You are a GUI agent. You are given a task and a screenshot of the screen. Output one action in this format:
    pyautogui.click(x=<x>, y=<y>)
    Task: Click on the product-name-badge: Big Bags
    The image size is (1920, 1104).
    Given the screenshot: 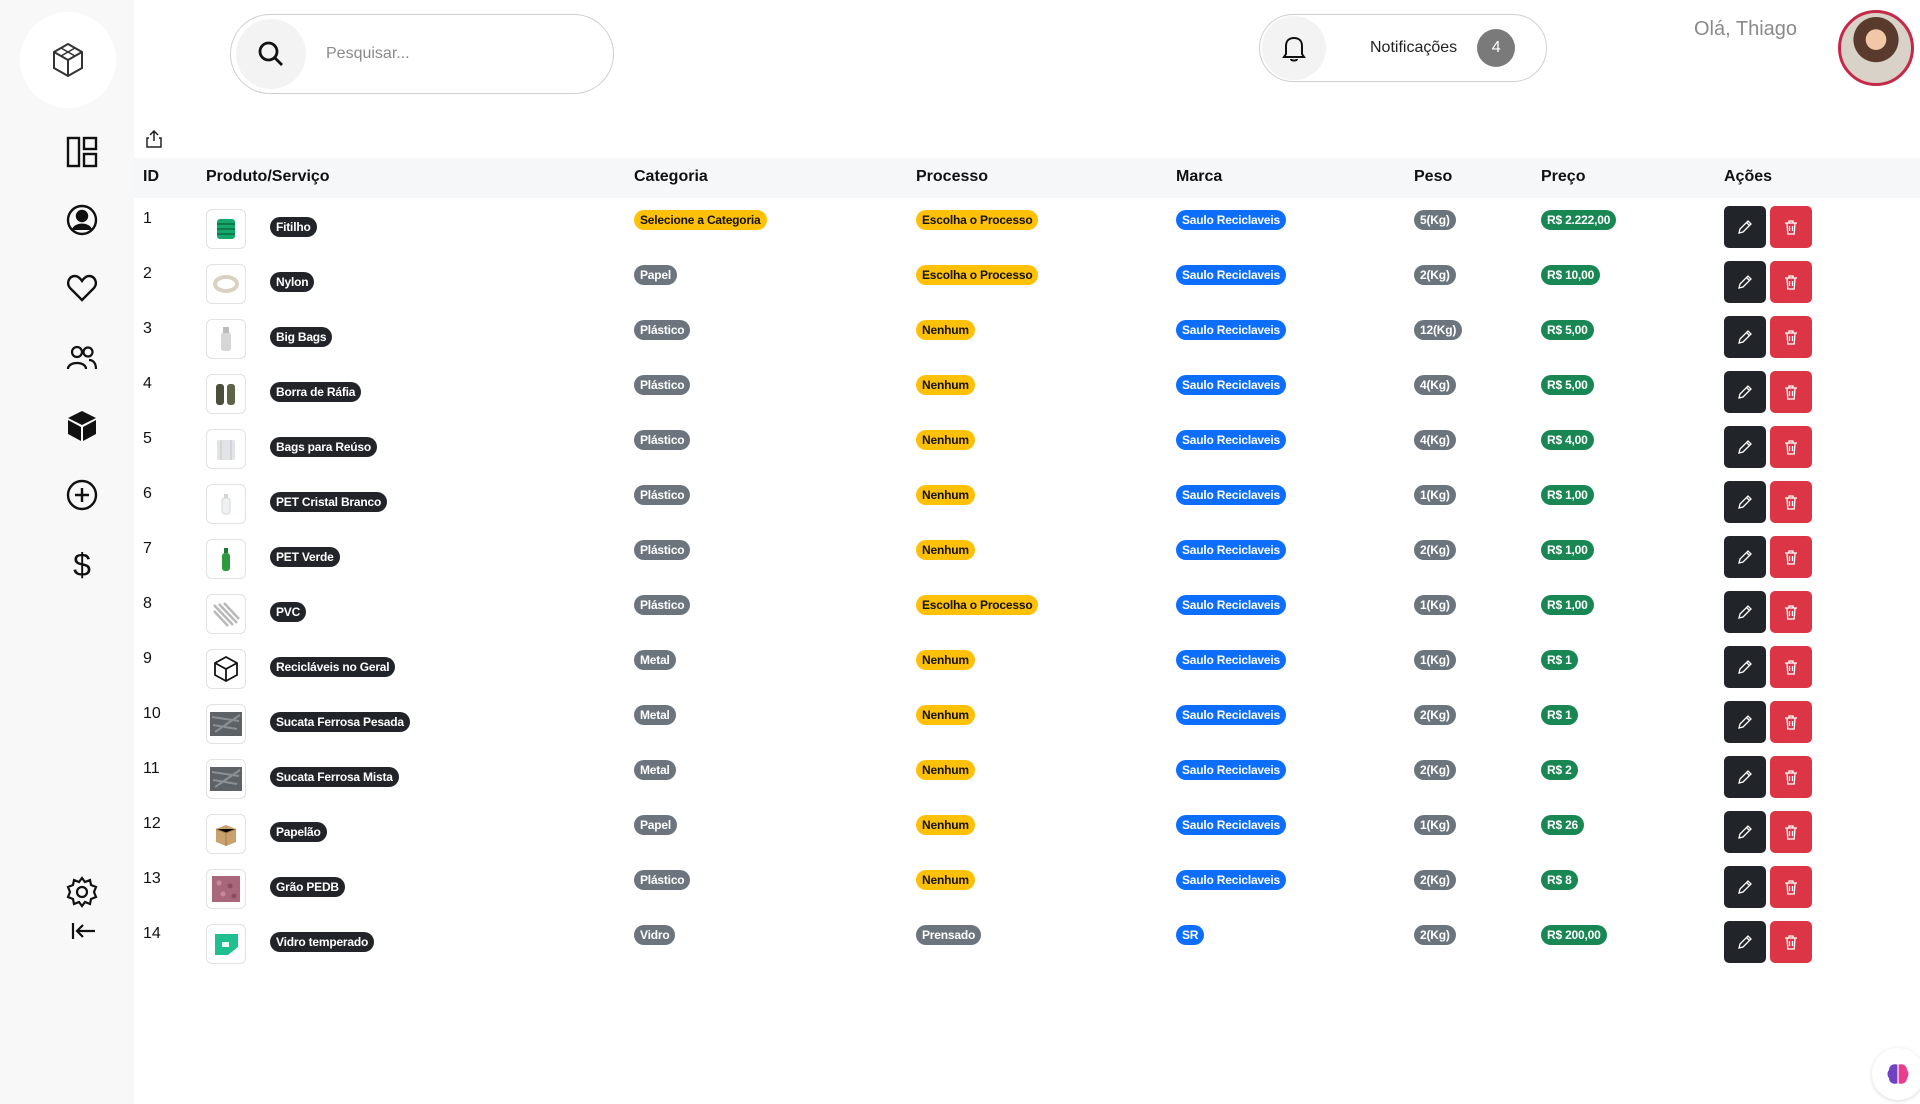 What is the action you would take?
    pyautogui.click(x=301, y=337)
    